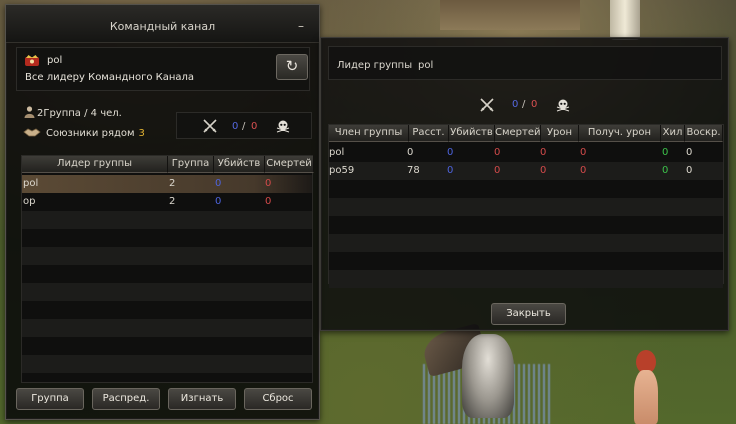 This screenshot has width=736, height=424. I want to click on row-distance: 78, so click(413, 170).